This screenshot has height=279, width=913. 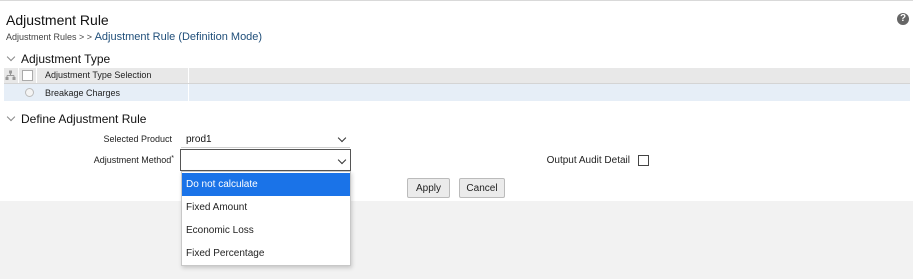 What do you see at coordinates (10, 75) in the screenshot?
I see `hierarchy-icon` at bounding box center [10, 75].